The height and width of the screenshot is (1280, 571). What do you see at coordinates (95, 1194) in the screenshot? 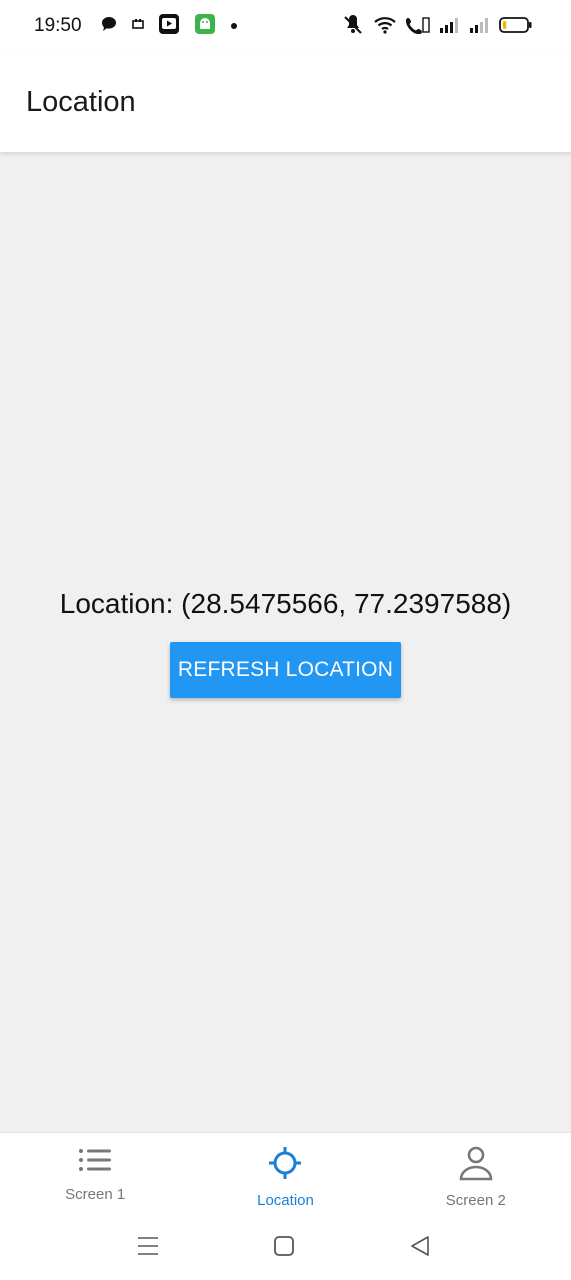
I see `nav-label-screen-1: Screen 1` at bounding box center [95, 1194].